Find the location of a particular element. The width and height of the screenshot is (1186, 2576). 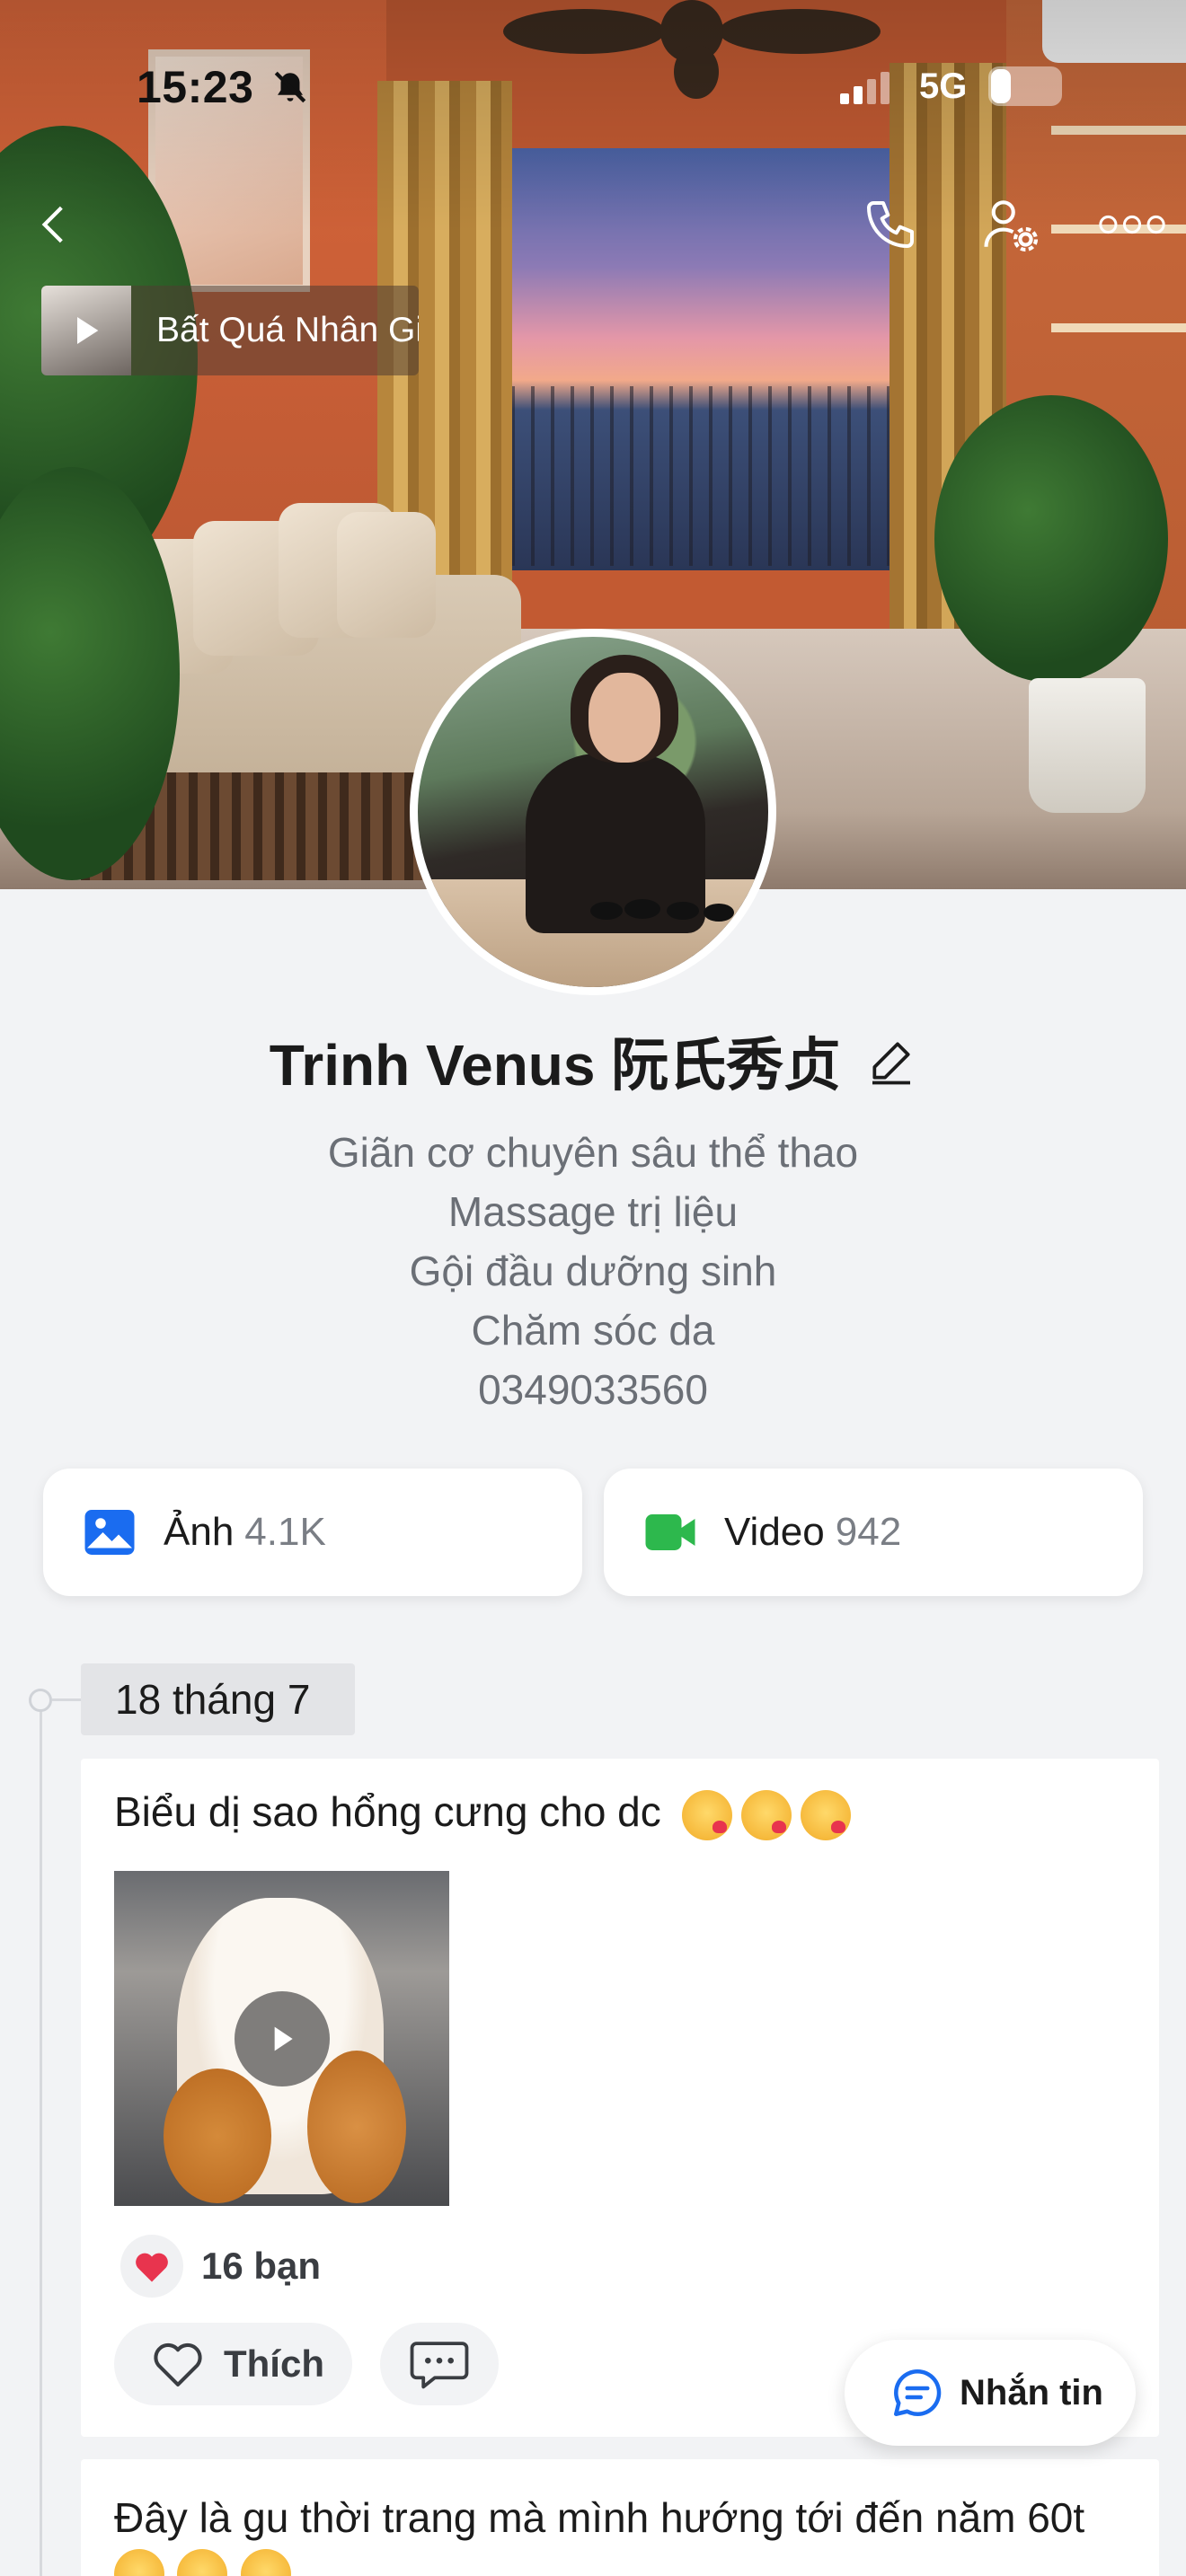

music-title: Bất Quá Nhân Gian is located at coordinates (287, 330).